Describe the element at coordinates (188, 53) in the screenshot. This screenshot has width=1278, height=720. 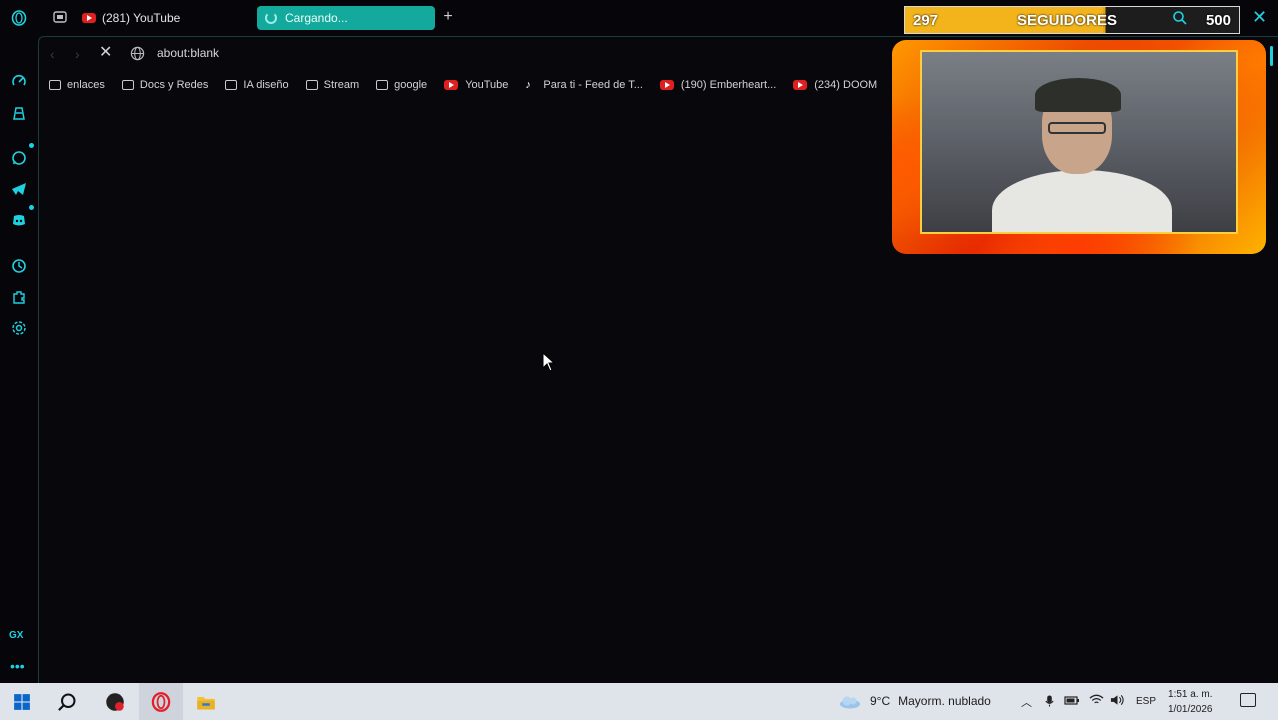
I see `address-bar: about:blank` at that location.